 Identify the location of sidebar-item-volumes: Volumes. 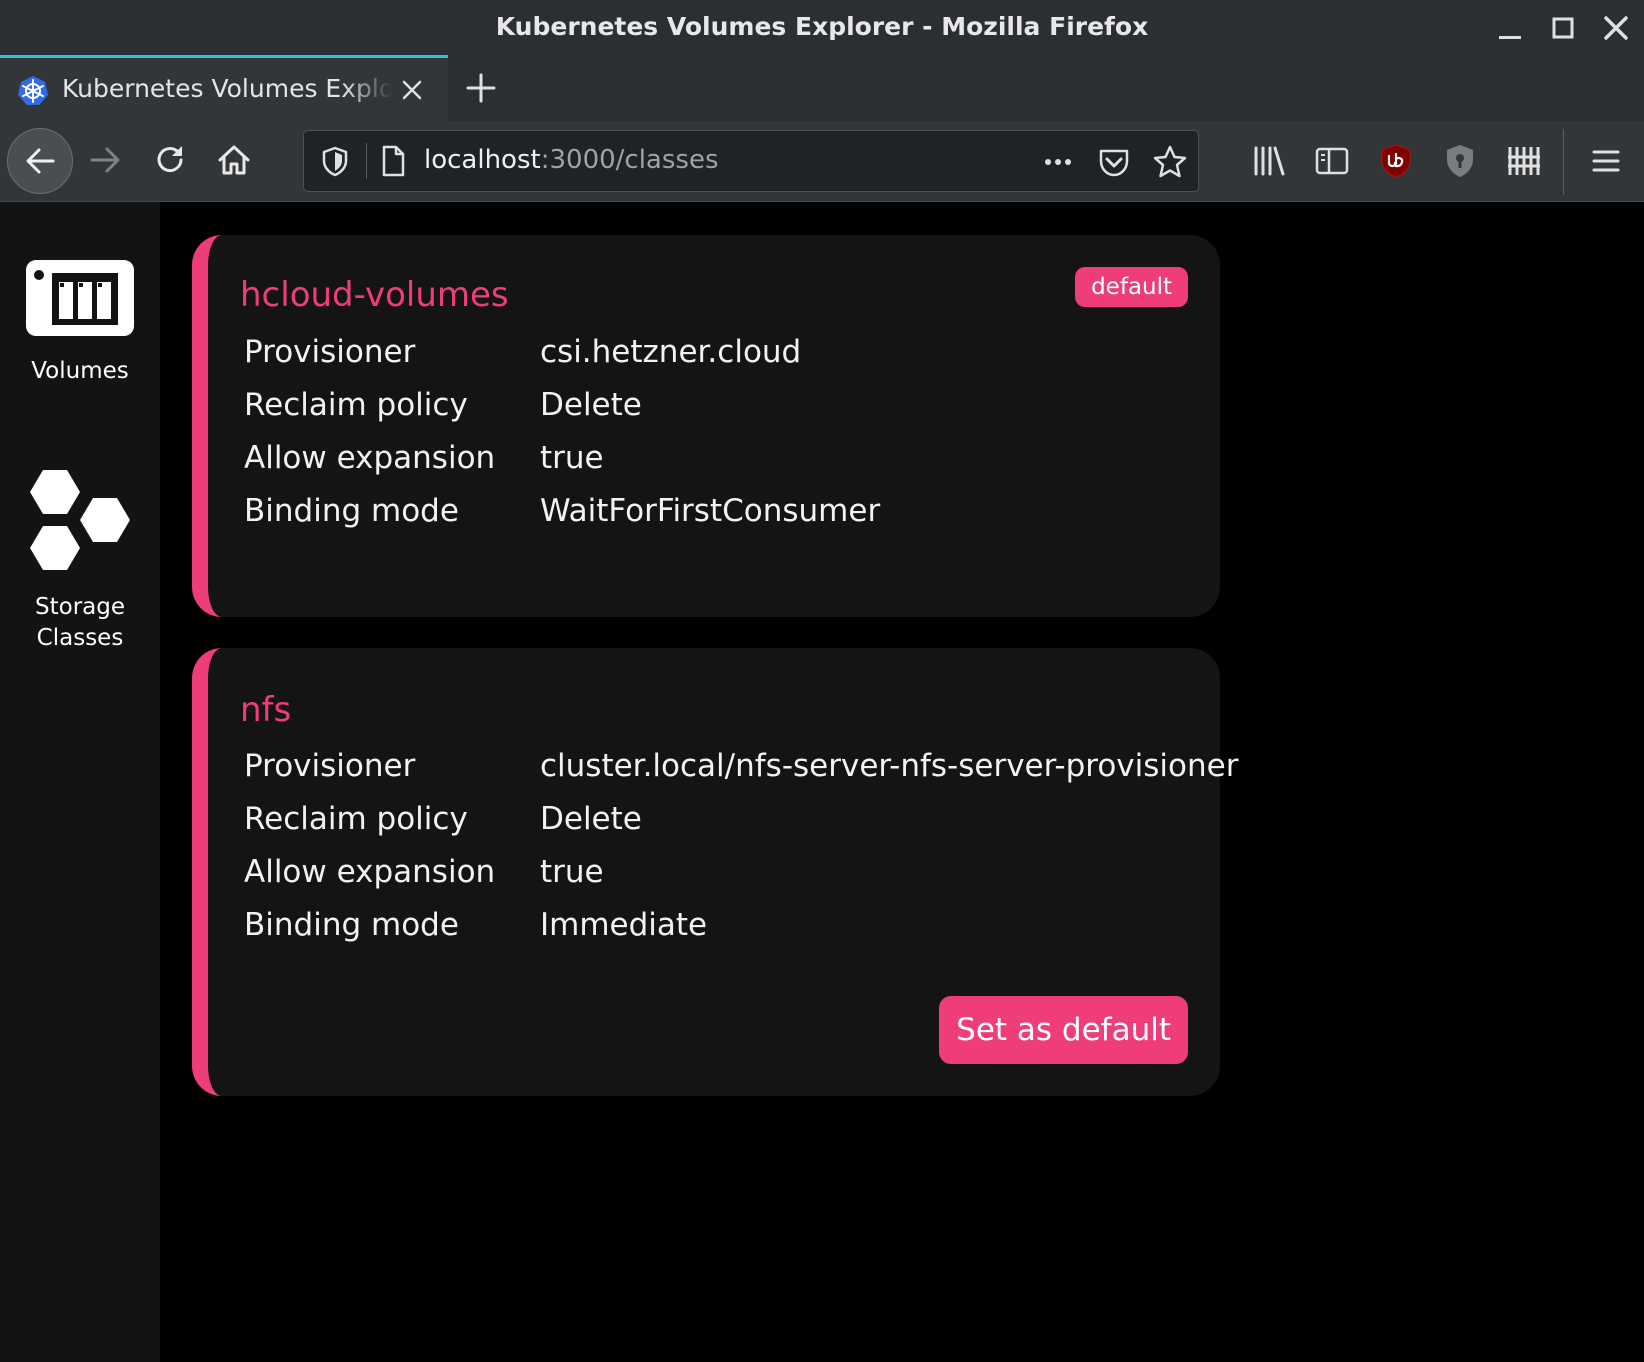
(80, 323).